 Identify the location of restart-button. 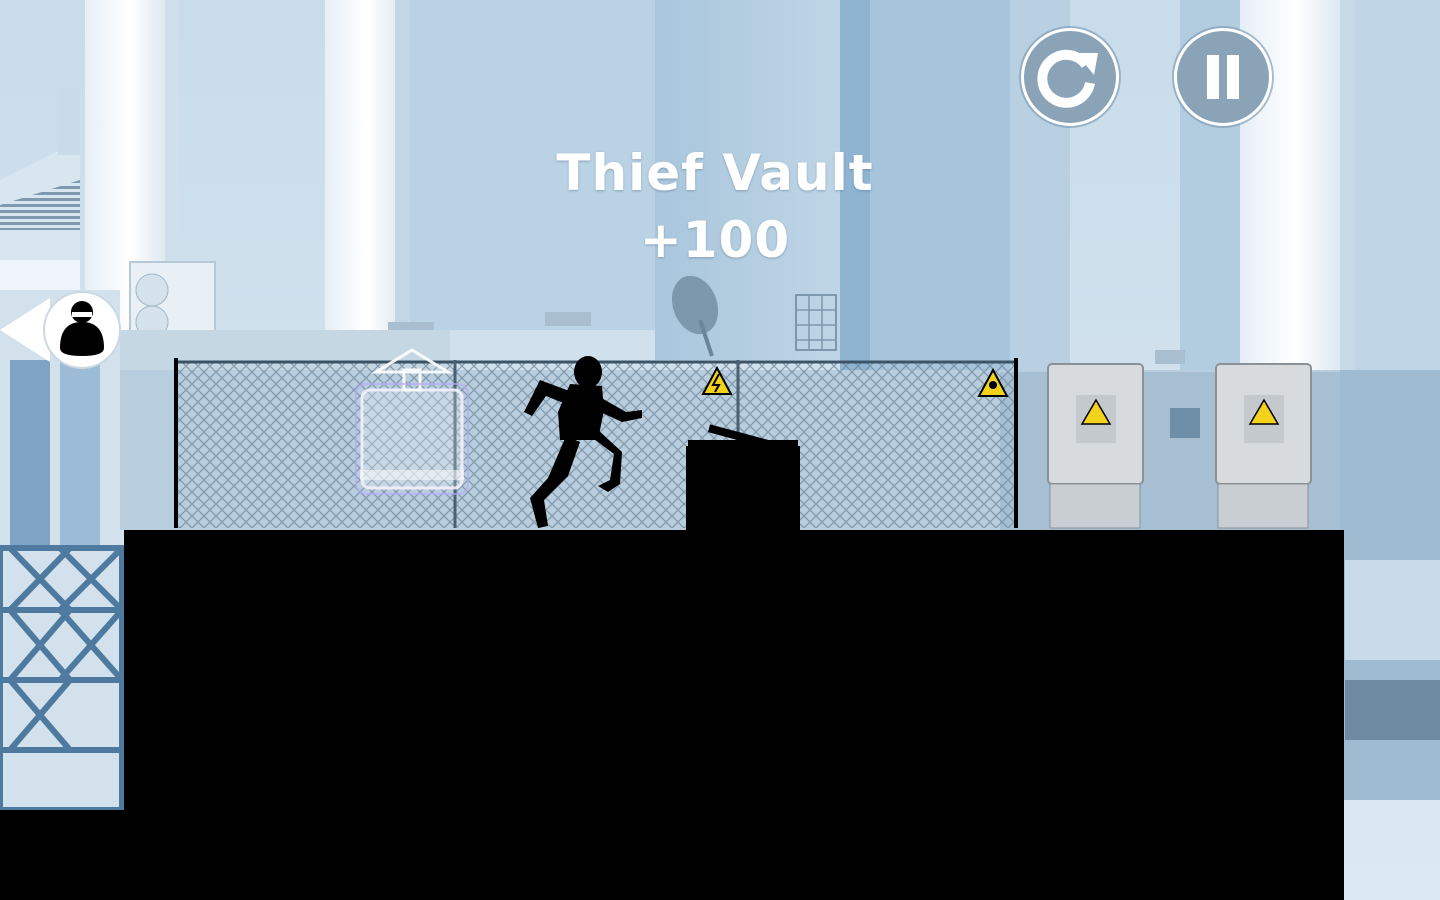
(1070, 77).